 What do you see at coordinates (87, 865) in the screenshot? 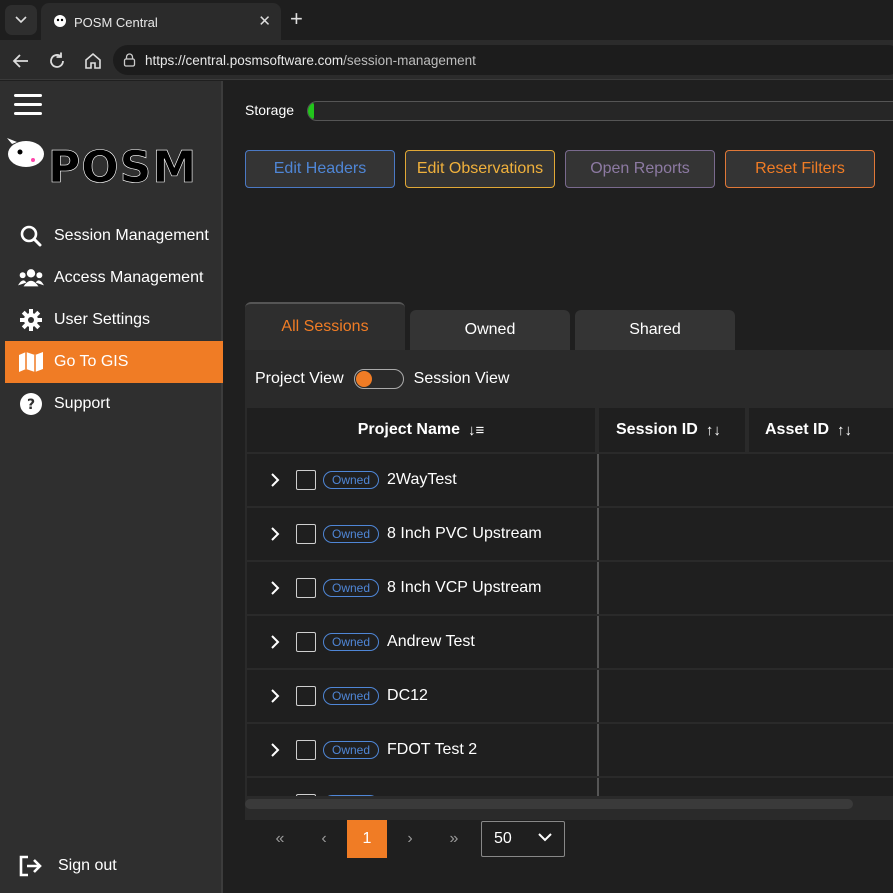
I see `sign-out-label: Sign out` at bounding box center [87, 865].